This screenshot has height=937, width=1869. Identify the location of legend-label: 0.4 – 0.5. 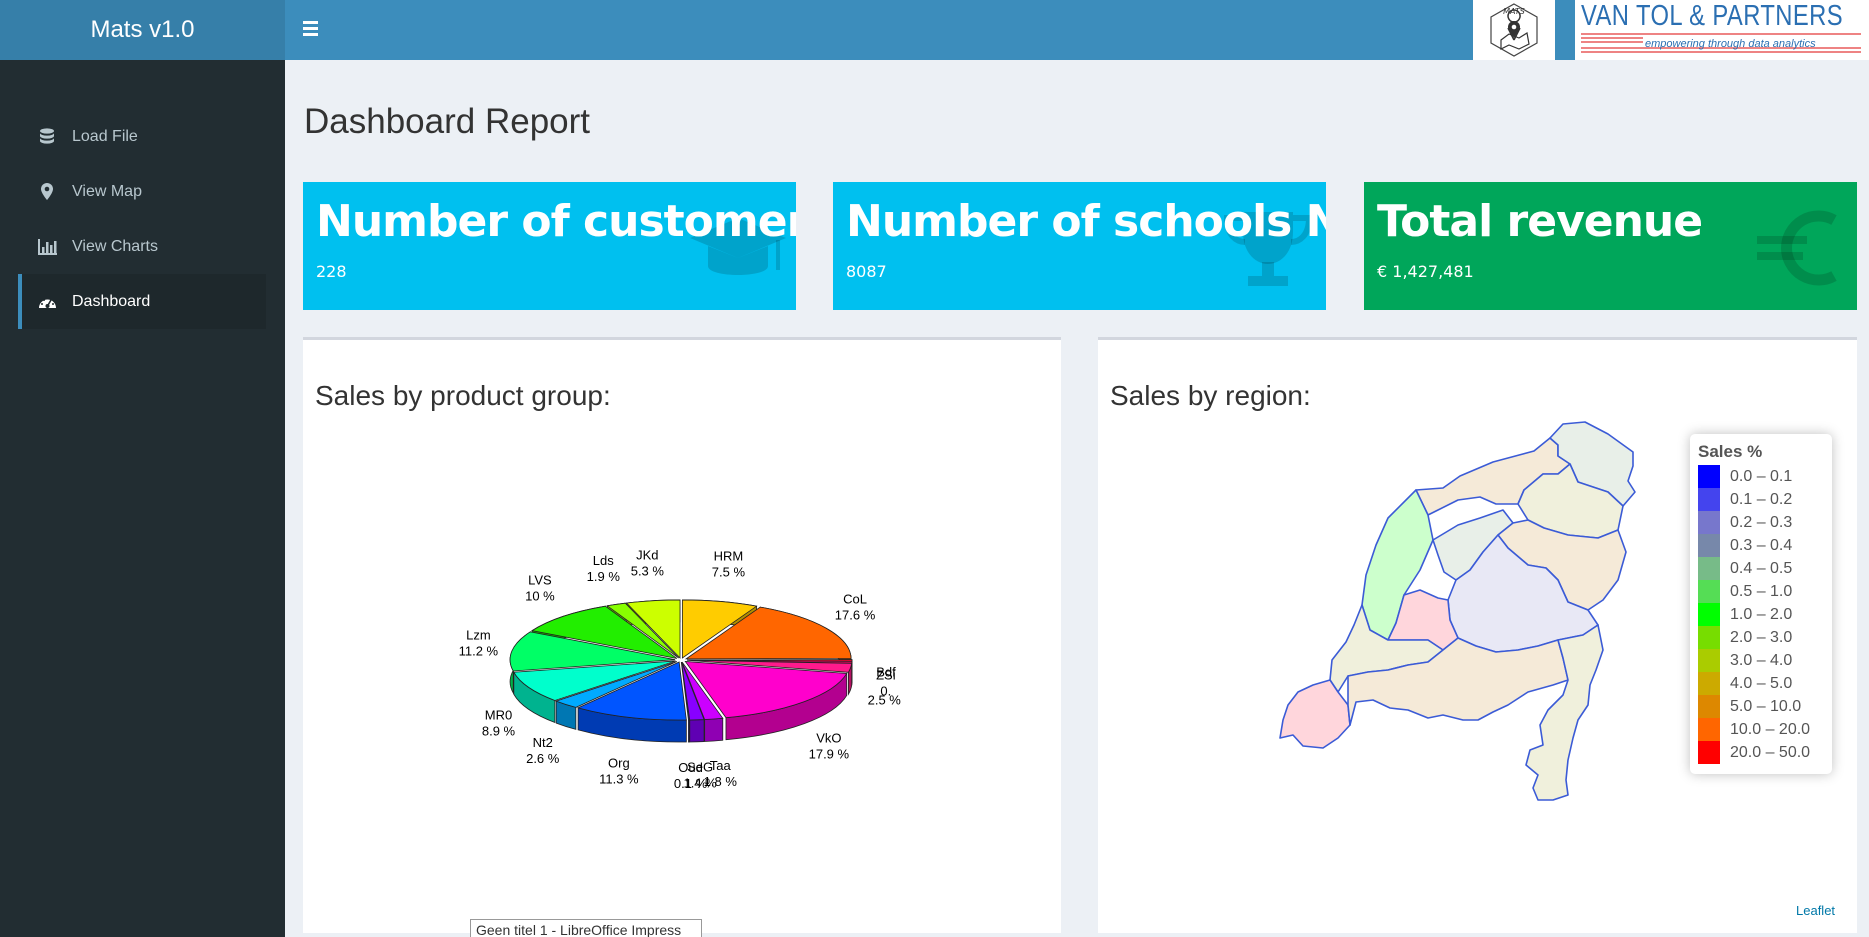
(1761, 568).